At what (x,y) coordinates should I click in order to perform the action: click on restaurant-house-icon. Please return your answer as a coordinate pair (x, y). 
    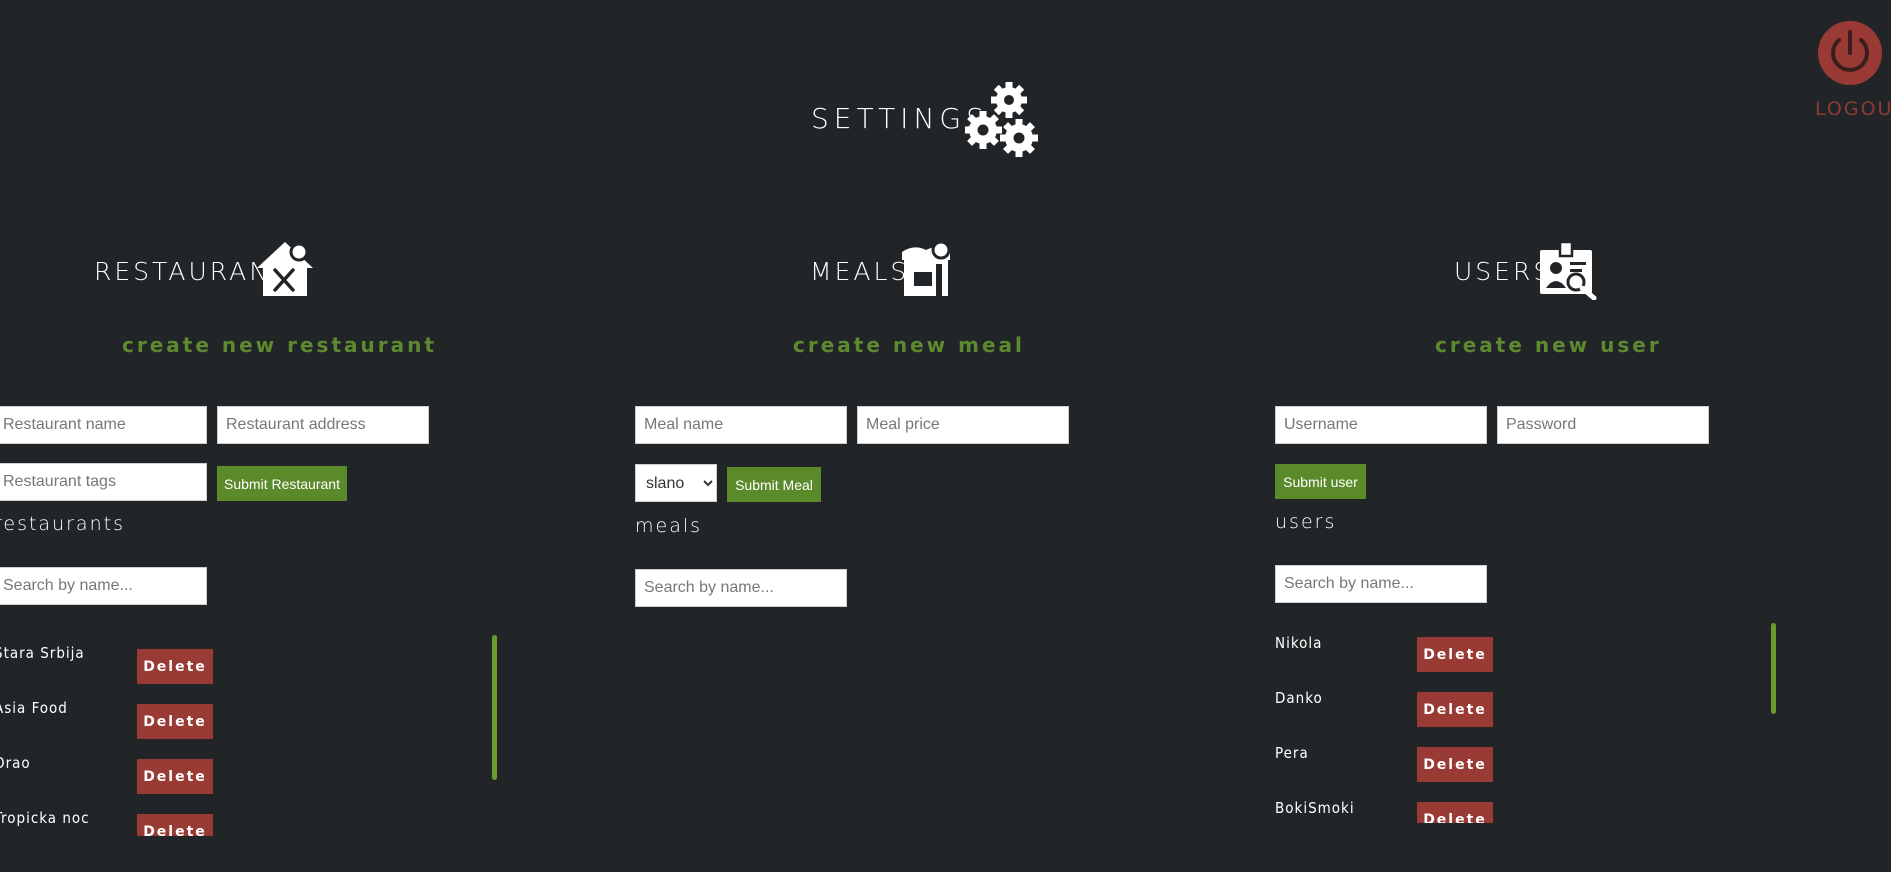
    Looking at the image, I should click on (285, 269).